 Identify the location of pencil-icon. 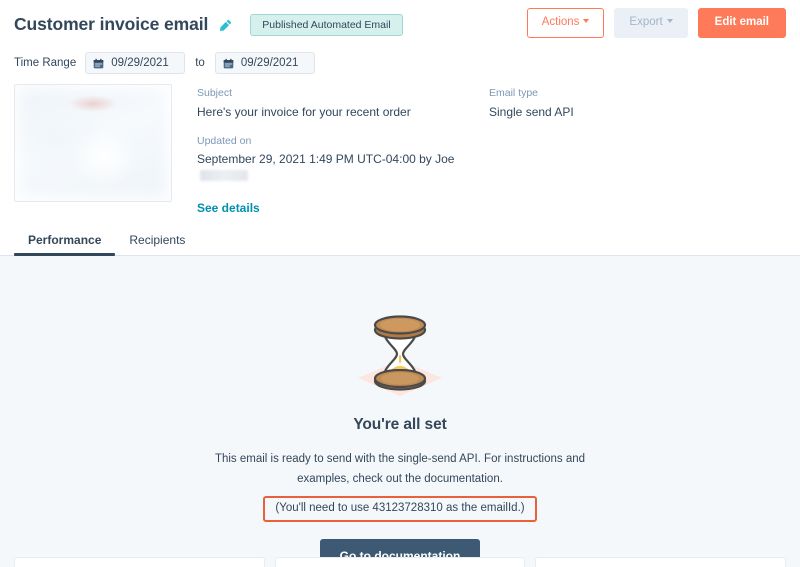
(225, 25).